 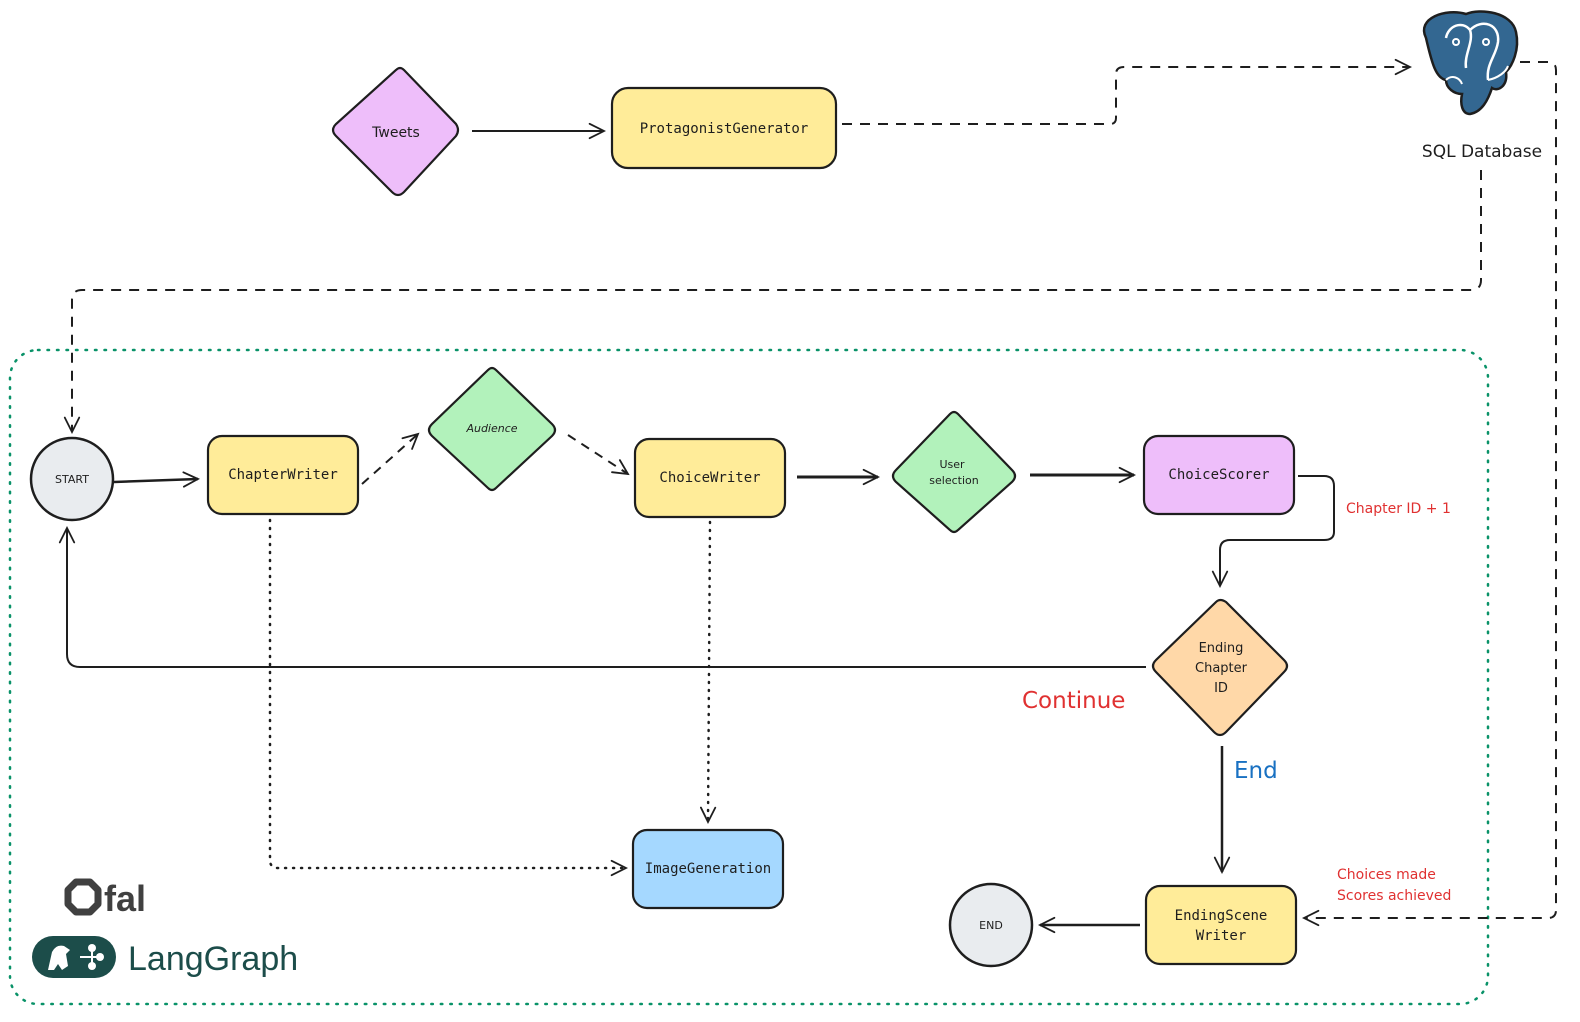 What do you see at coordinates (954, 472) in the screenshot?
I see `node-user-selection: User selection` at bounding box center [954, 472].